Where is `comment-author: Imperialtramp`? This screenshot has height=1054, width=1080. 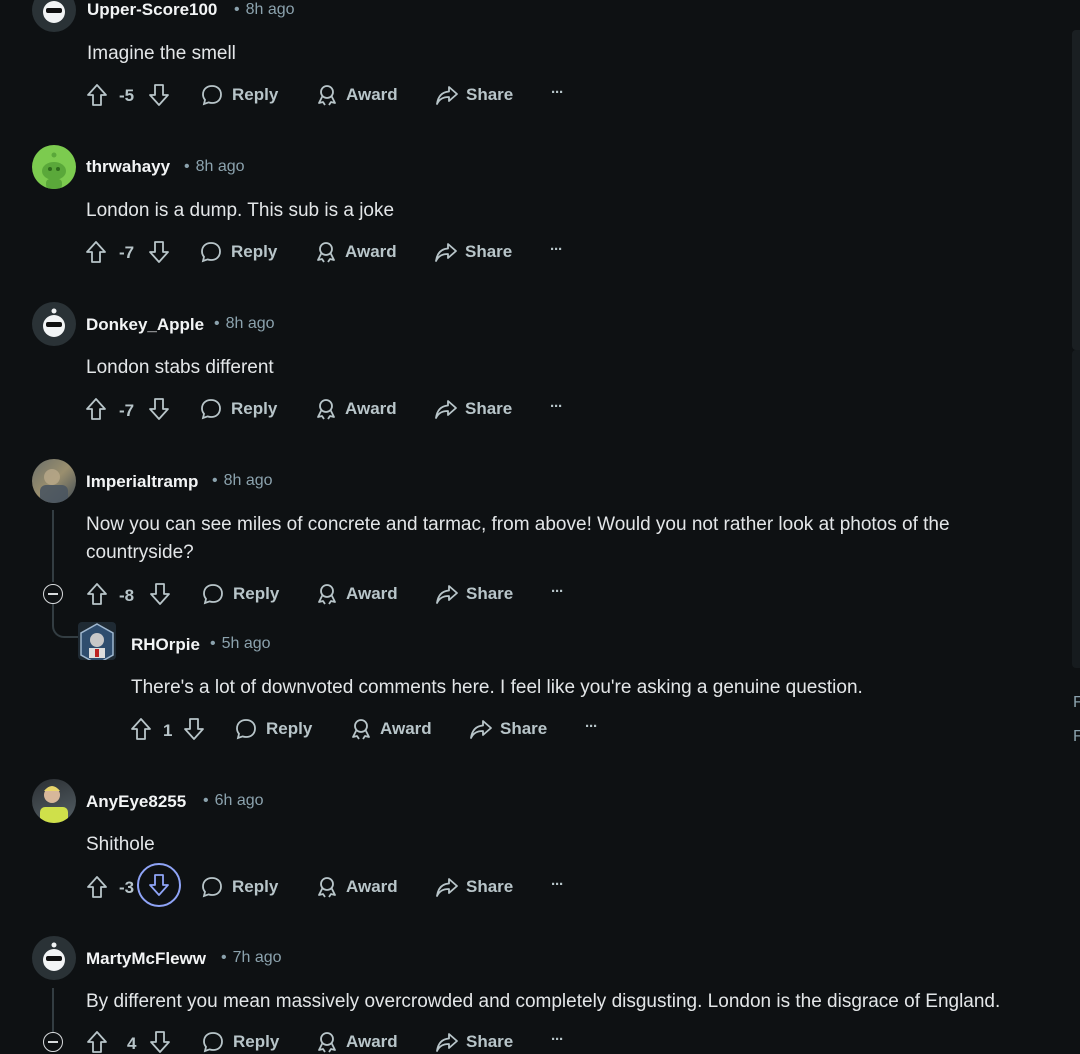
comment-author: Imperialtramp is located at coordinates (142, 482).